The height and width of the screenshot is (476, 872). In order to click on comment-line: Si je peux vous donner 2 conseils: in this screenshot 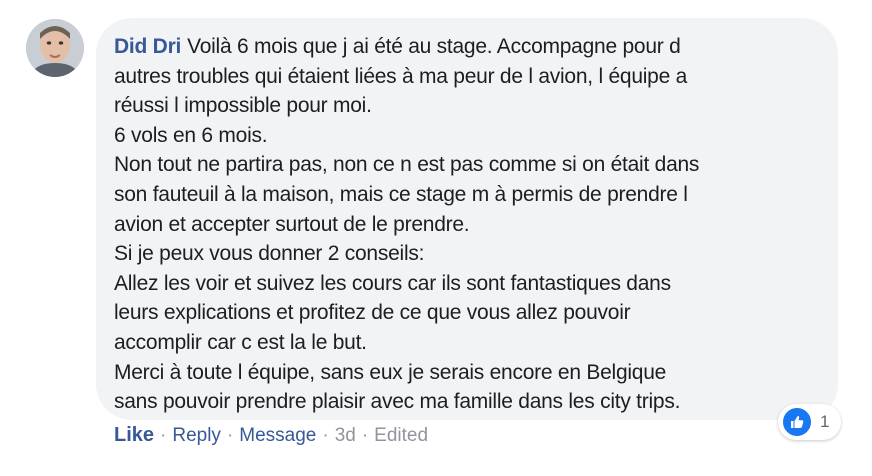, I will do `click(269, 254)`.